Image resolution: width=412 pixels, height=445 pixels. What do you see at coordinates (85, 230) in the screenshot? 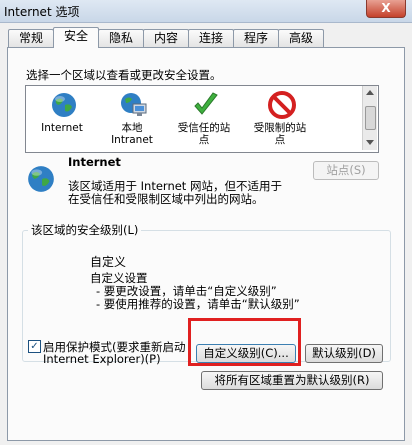
I see `security-level-label: 该区域的安全级别(L)` at bounding box center [85, 230].